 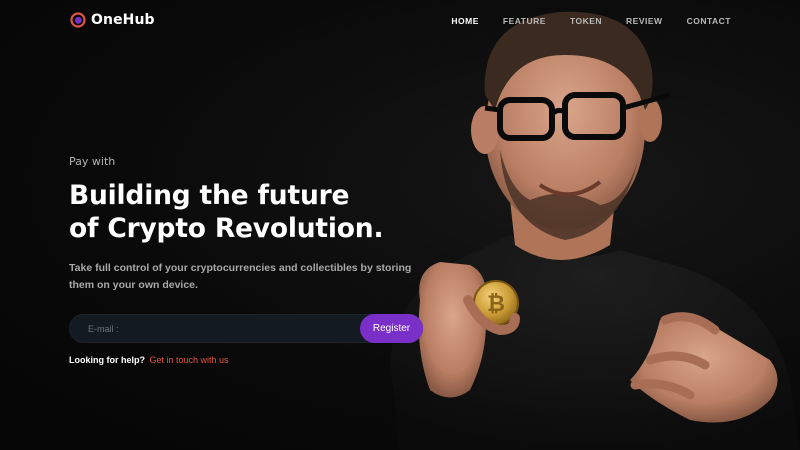 I want to click on headline-line-1: Building the future, so click(x=209, y=195).